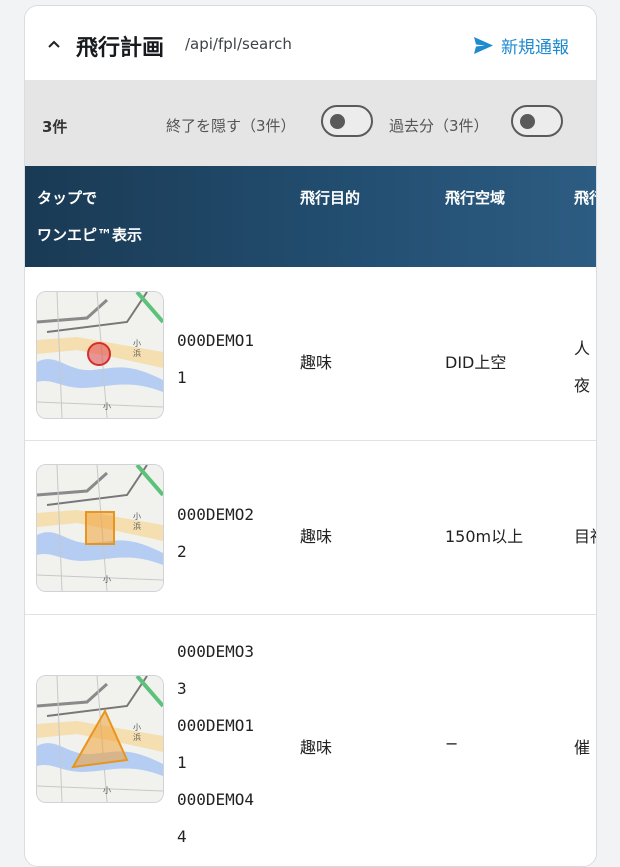  Describe the element at coordinates (216, 799) in the screenshot. I see `plan-id-line: 000DEMO4` at that location.